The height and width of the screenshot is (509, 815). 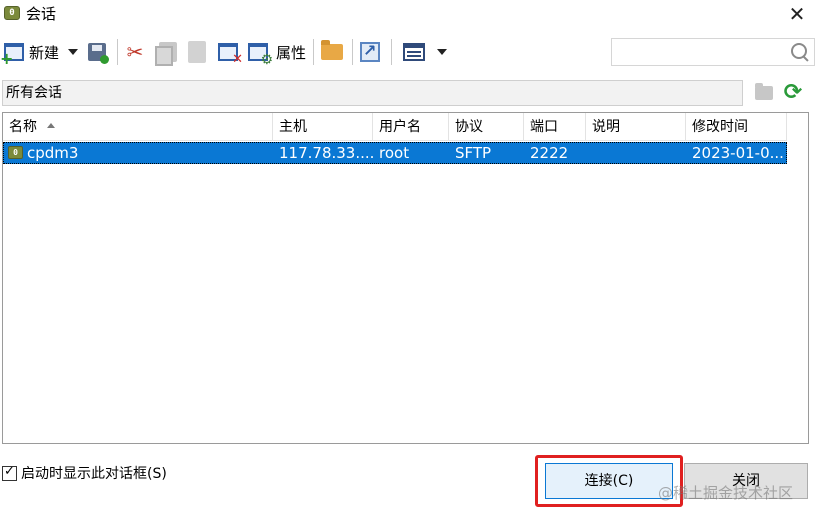 I want to click on sort-ascending-icon, so click(x=51, y=125).